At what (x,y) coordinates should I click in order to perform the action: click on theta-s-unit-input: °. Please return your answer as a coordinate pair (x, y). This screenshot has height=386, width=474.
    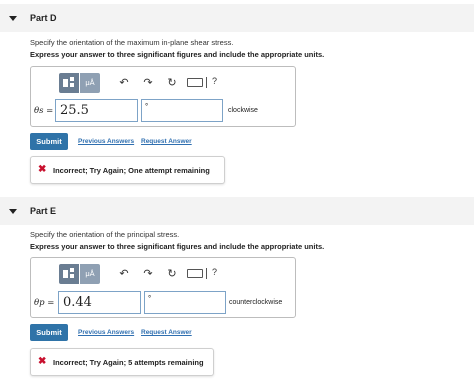
    Looking at the image, I should click on (182, 110).